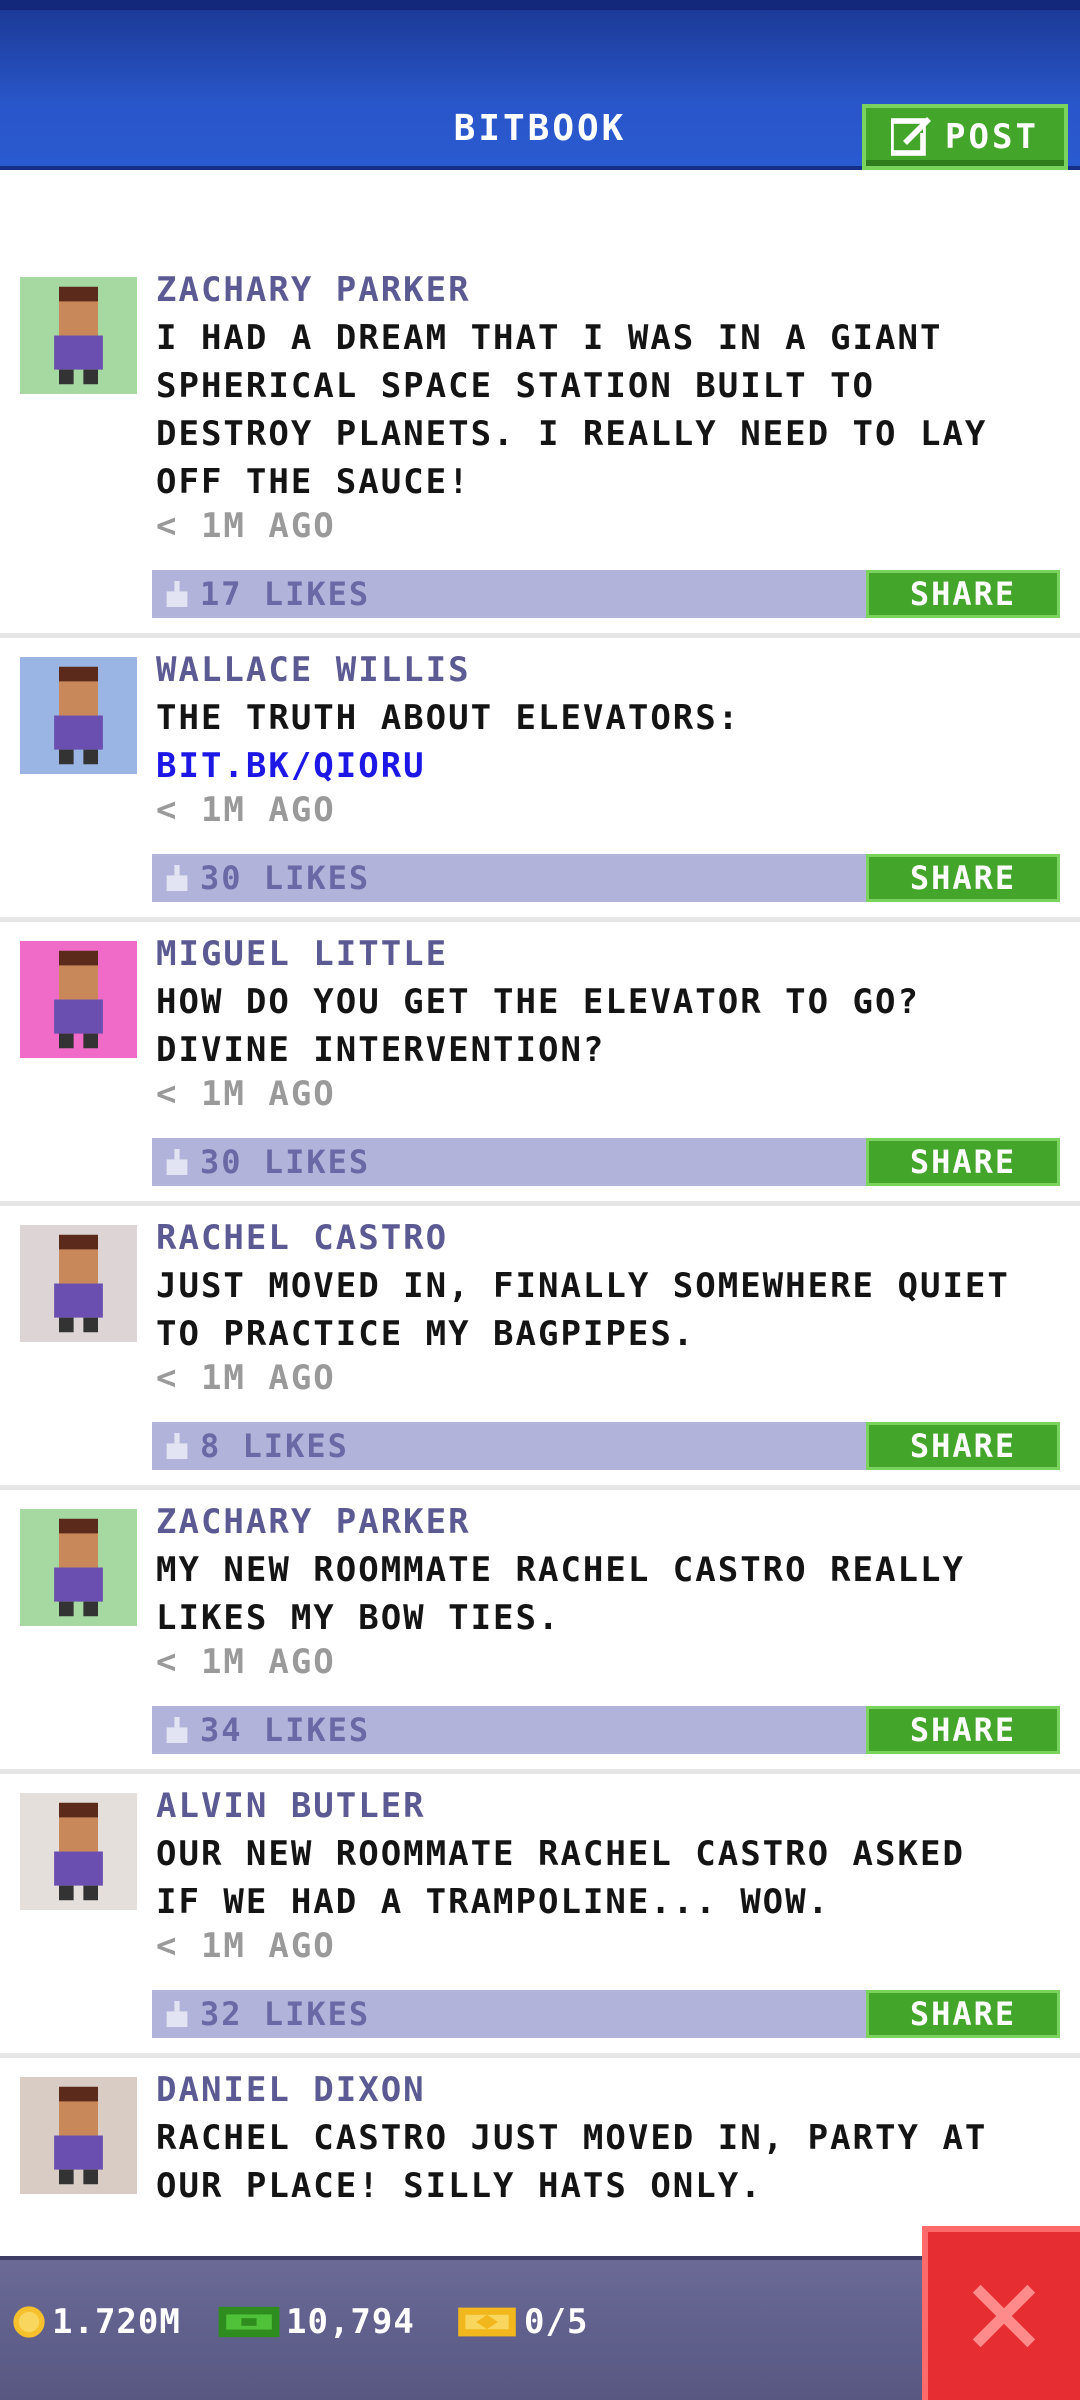 Image resolution: width=1080 pixels, height=2400 pixels. What do you see at coordinates (606, 1446) in the screenshot?
I see `like-bar: 8 LIKES SHARE` at bounding box center [606, 1446].